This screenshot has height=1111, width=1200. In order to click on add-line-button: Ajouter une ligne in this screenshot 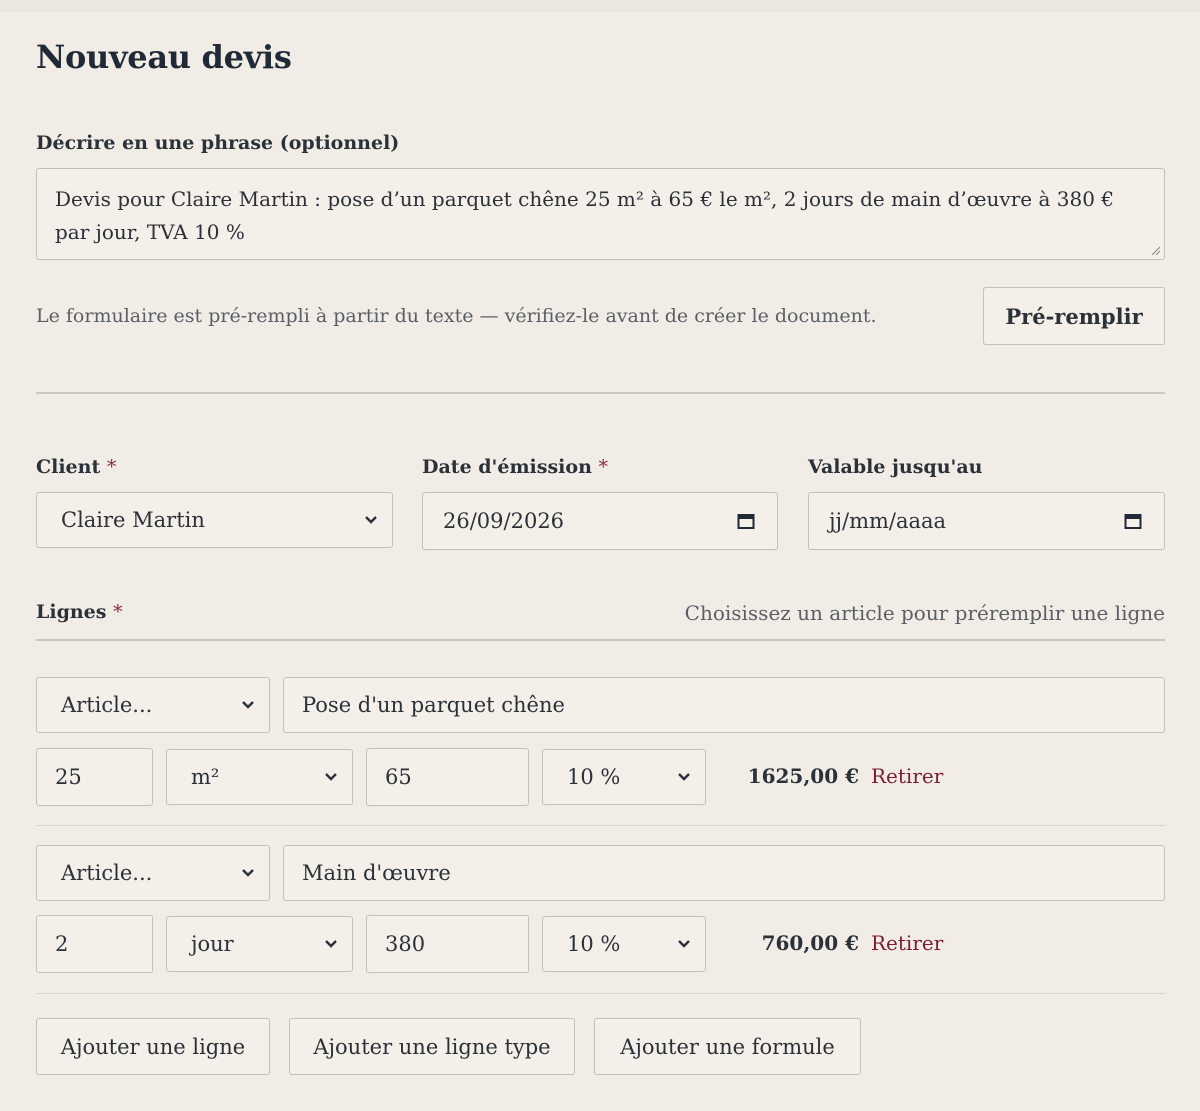, I will do `click(153, 1046)`.